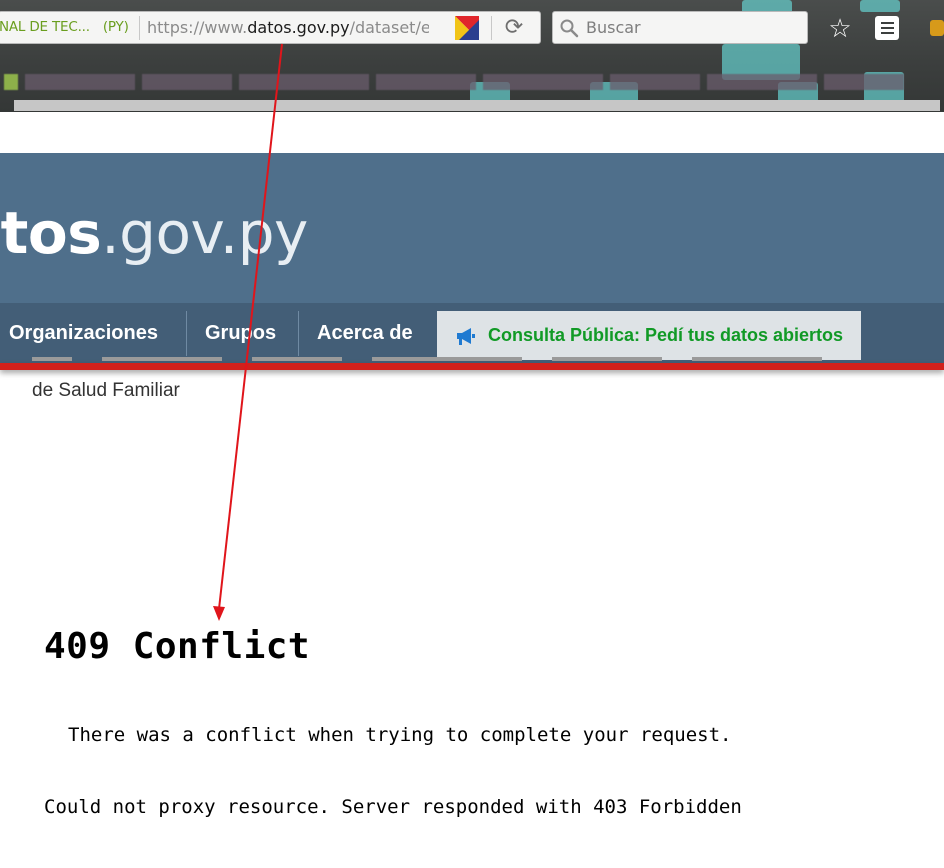 The width and height of the screenshot is (944, 868). What do you see at coordinates (466, 336) in the screenshot?
I see `megaphone-icon` at bounding box center [466, 336].